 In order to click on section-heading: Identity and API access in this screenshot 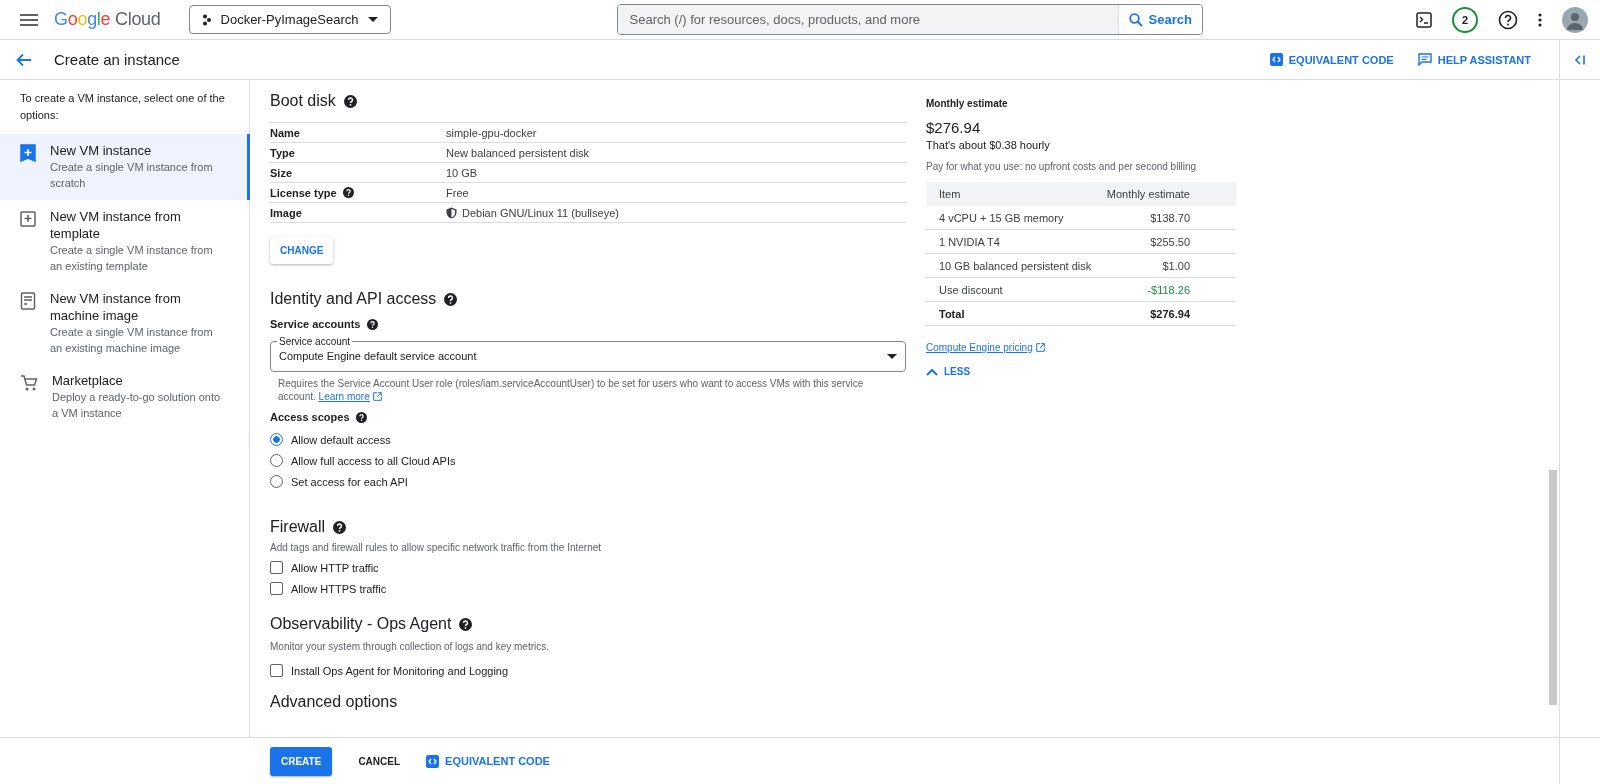, I will do `click(353, 299)`.